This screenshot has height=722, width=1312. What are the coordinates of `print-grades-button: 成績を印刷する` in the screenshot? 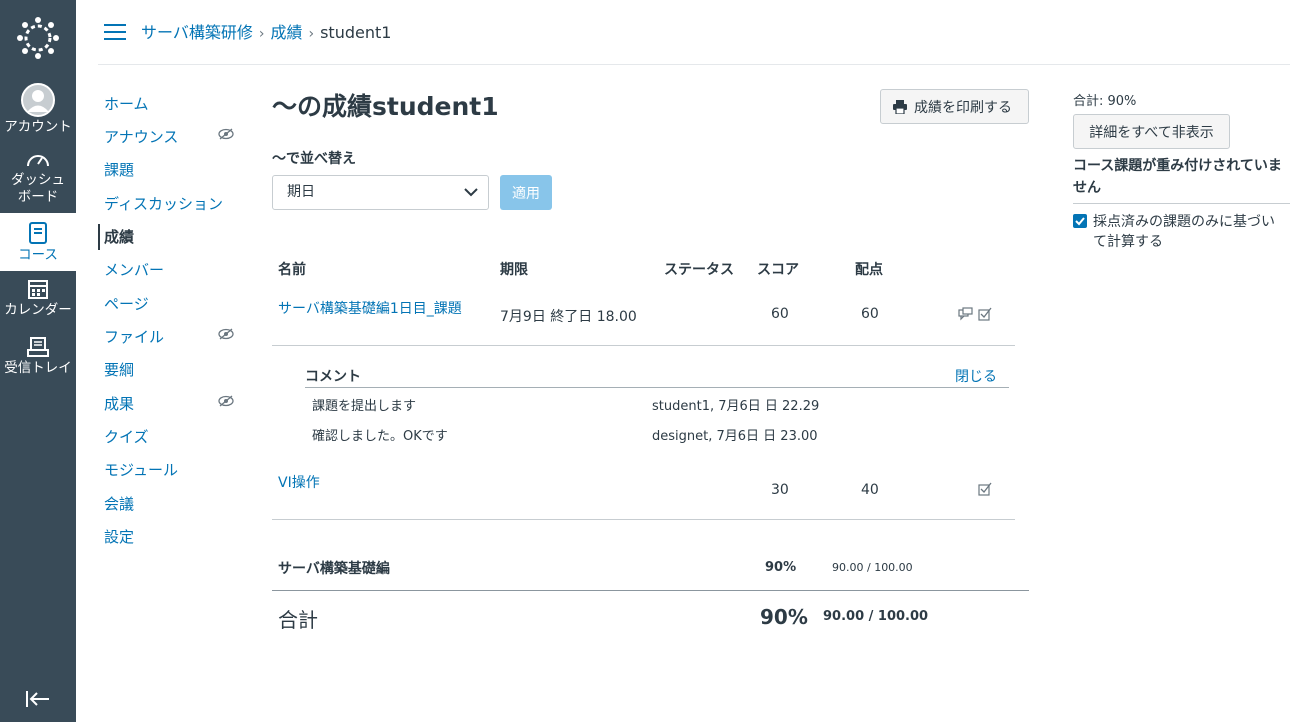 It's located at (954, 106).